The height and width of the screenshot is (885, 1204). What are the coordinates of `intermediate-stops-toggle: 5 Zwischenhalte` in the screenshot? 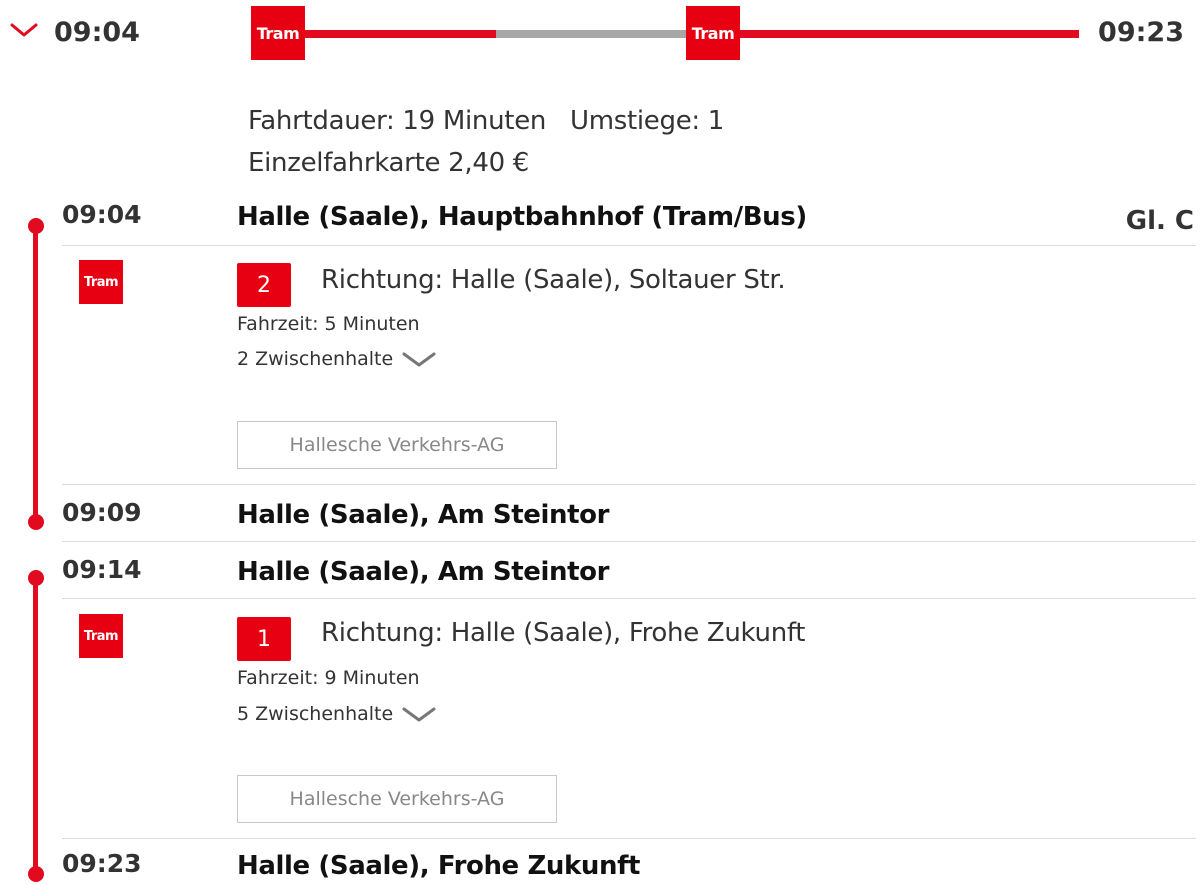 It's located at (337, 714).